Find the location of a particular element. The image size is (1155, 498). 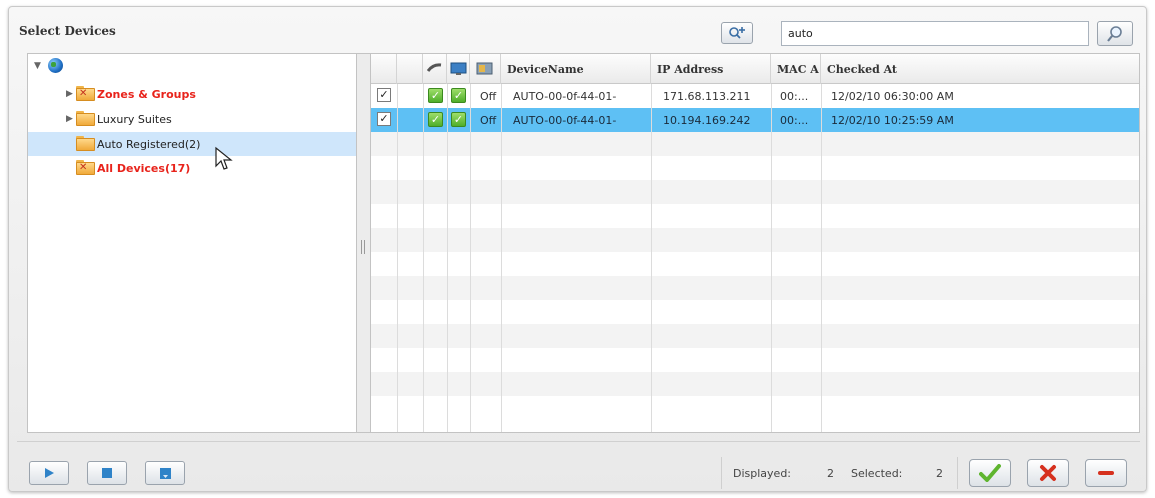

header-ip-address: IP Address is located at coordinates (711, 69).